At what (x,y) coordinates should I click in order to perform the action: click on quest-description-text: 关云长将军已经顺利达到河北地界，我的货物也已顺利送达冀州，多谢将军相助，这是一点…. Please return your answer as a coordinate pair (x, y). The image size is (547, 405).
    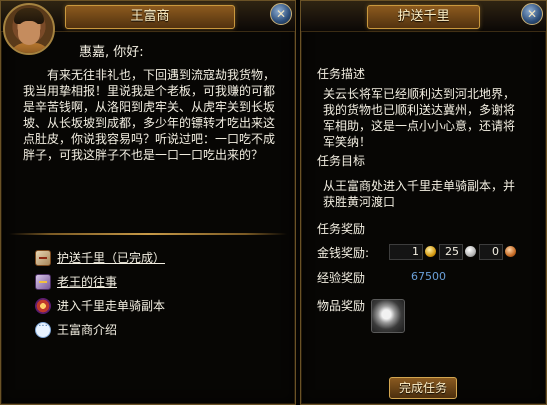
    Looking at the image, I should click on (419, 118).